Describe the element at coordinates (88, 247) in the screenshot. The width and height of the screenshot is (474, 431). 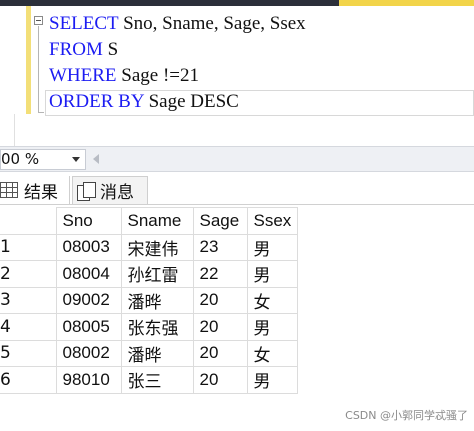
I see `grid-cell-sno: 08003` at that location.